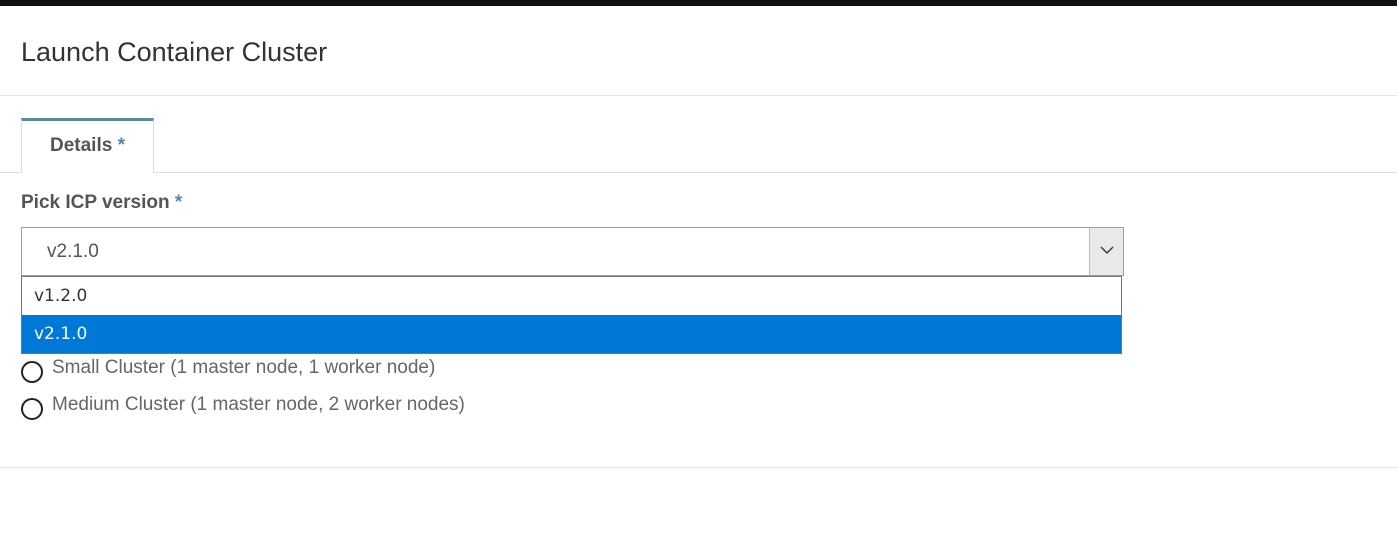  I want to click on icp-version-dropdown-list: v1.2.0 v2.1.0, so click(571, 315).